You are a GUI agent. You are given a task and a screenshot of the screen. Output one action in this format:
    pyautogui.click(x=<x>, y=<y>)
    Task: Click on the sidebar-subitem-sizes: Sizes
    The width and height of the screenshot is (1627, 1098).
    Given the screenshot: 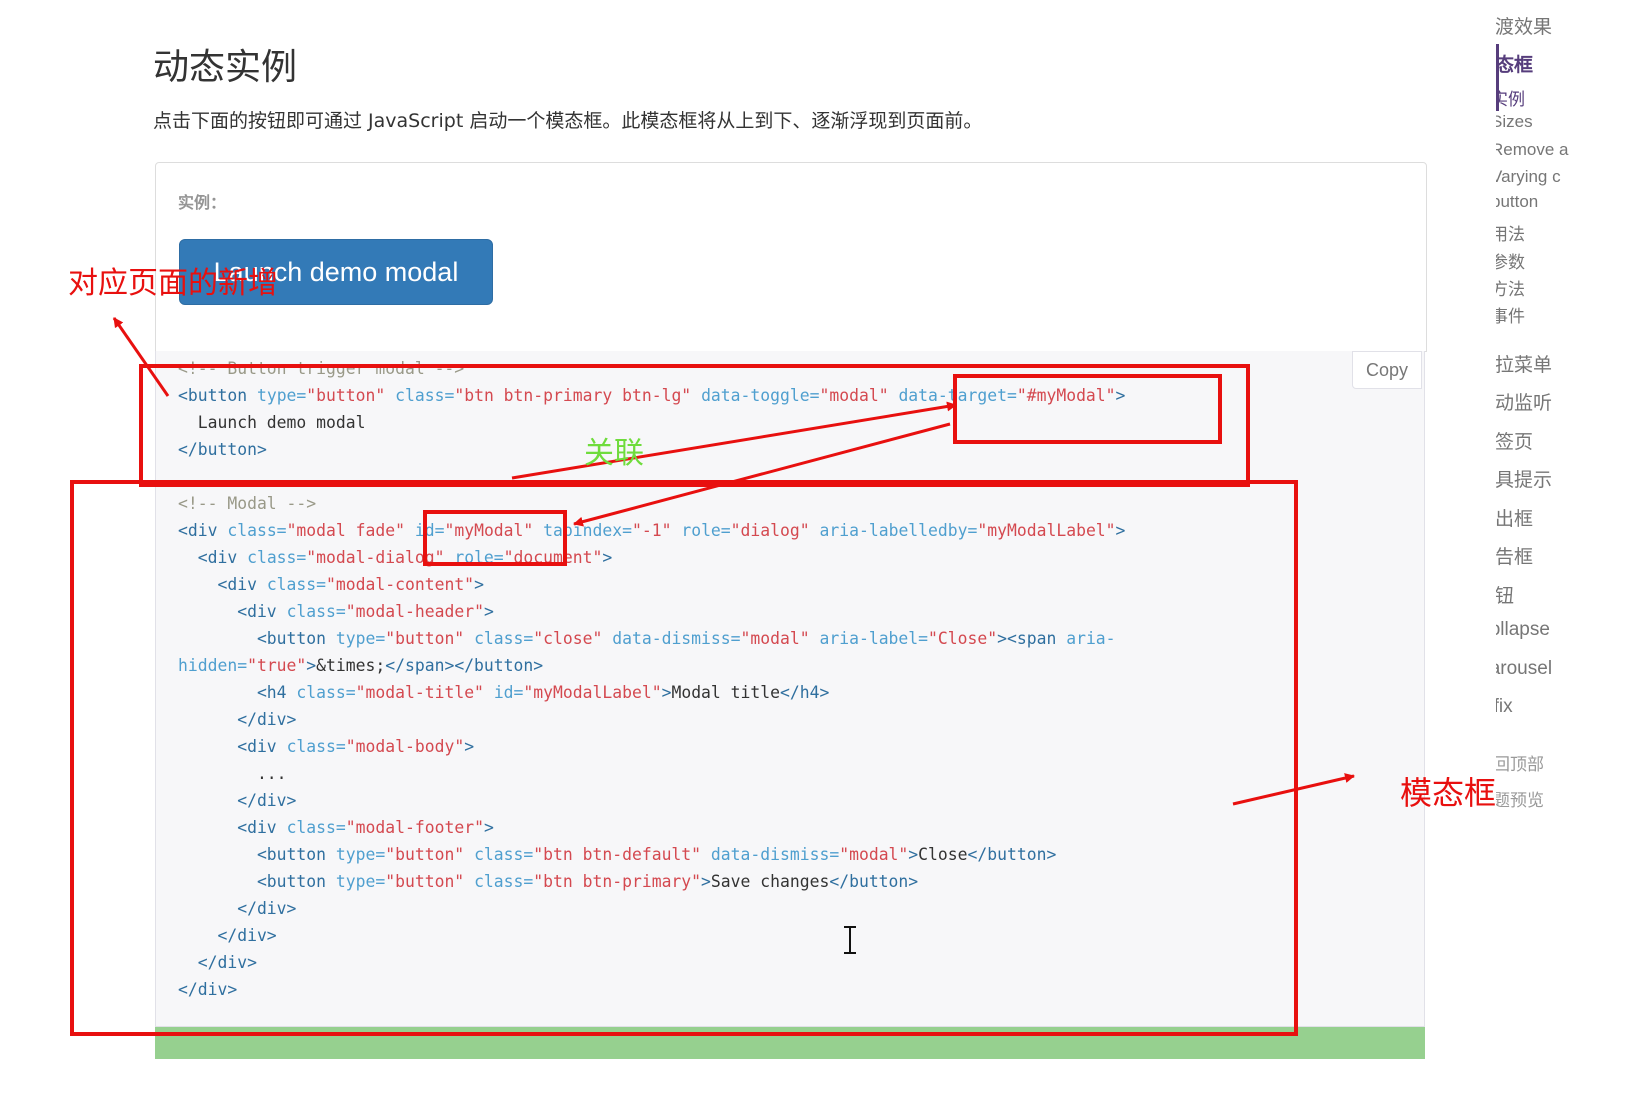 What is the action you would take?
    pyautogui.click(x=1514, y=122)
    